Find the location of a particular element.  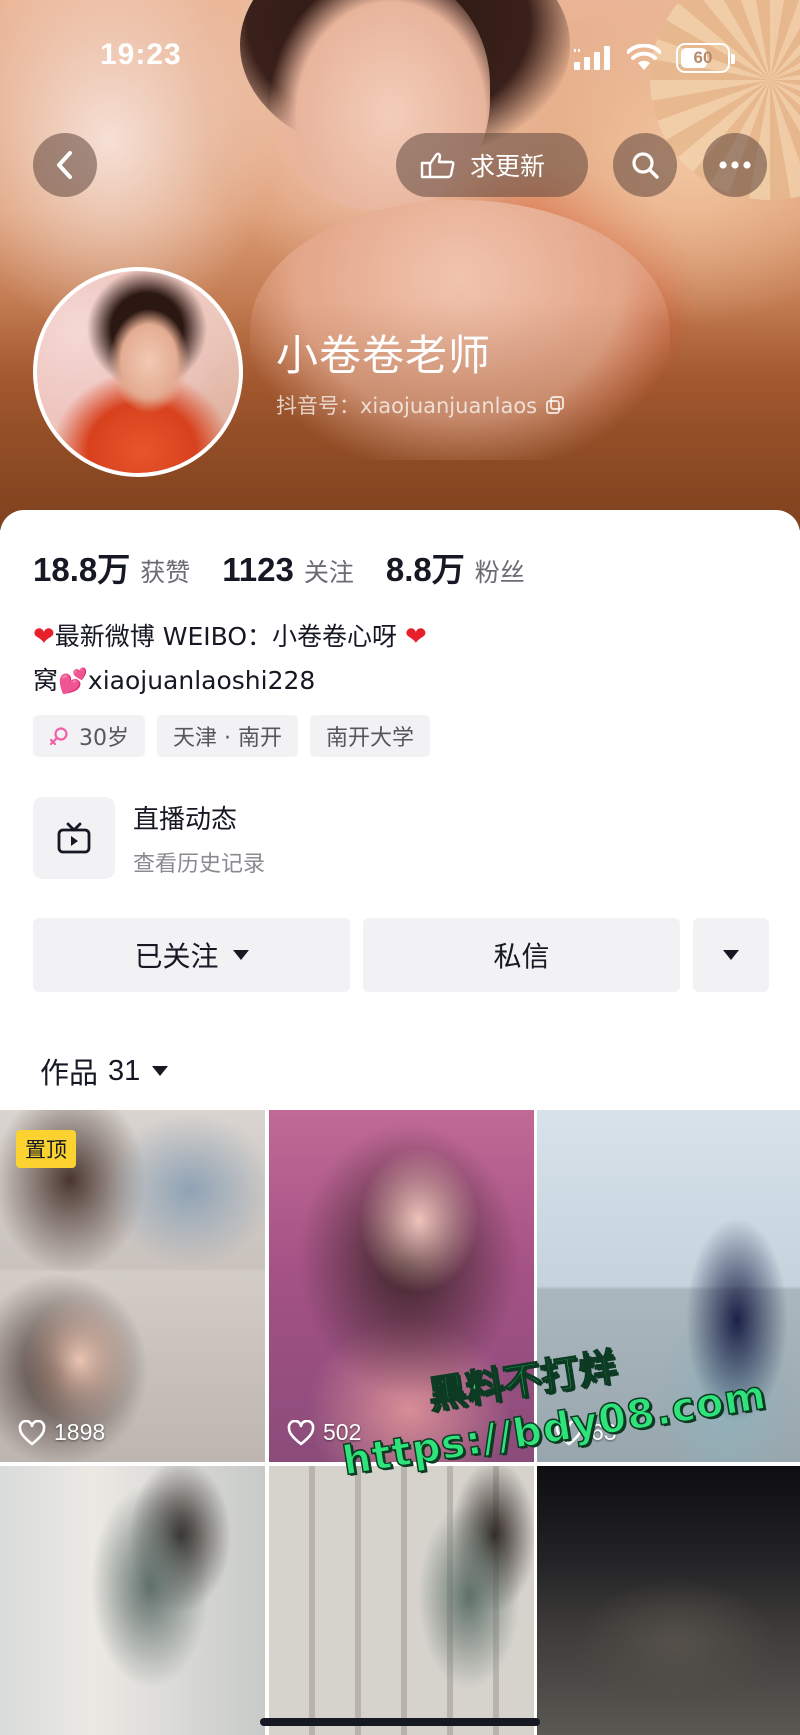

profile-bio: ❤最新微博 WEIBO：小卷卷心呀 ❤ 窝💕xiaojuanlaoshi228 is located at coordinates (403, 659).